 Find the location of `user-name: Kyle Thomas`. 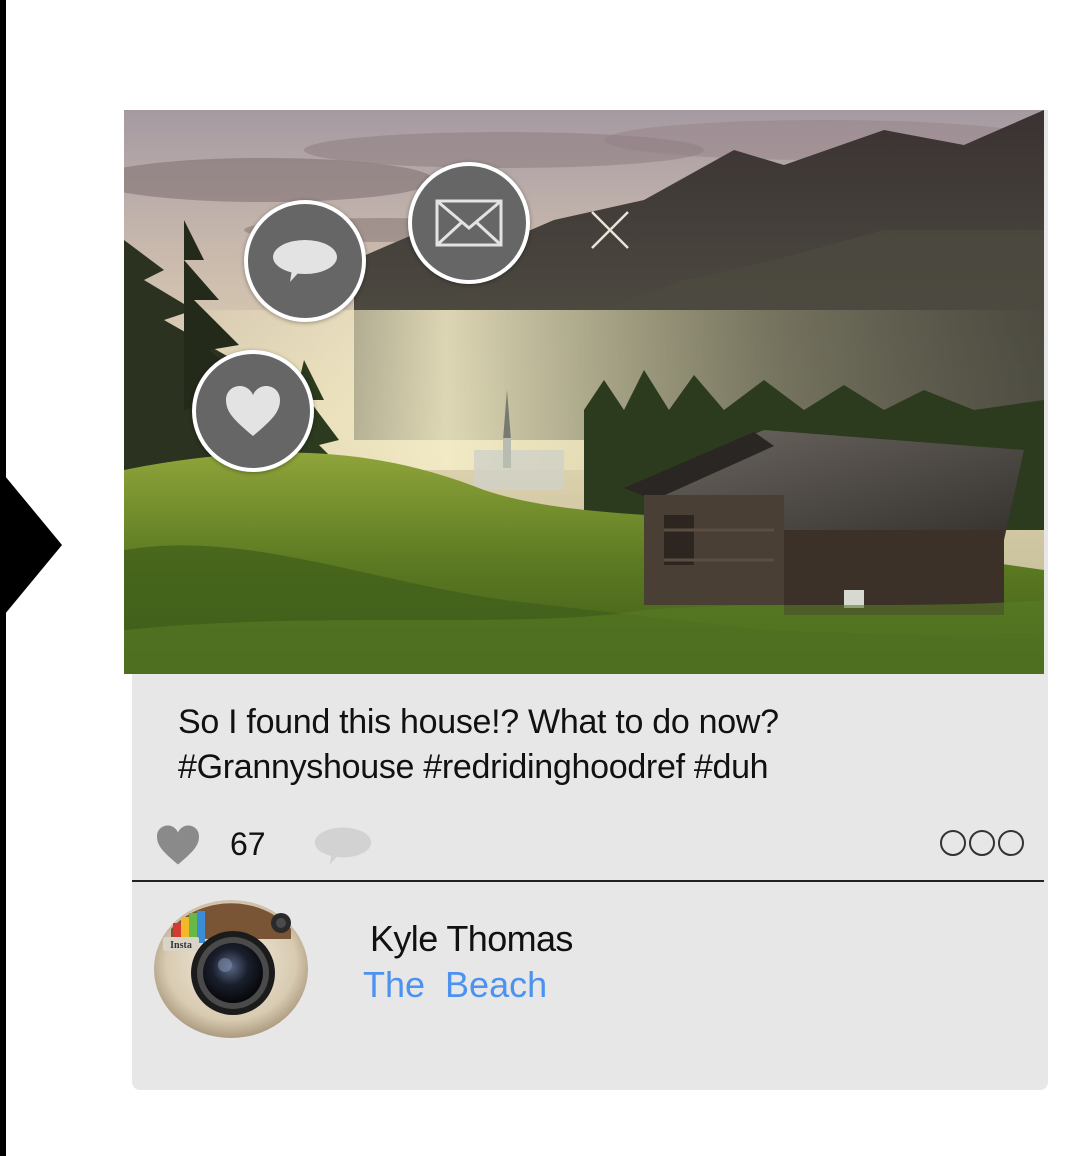

user-name: Kyle Thomas is located at coordinates (471, 939).